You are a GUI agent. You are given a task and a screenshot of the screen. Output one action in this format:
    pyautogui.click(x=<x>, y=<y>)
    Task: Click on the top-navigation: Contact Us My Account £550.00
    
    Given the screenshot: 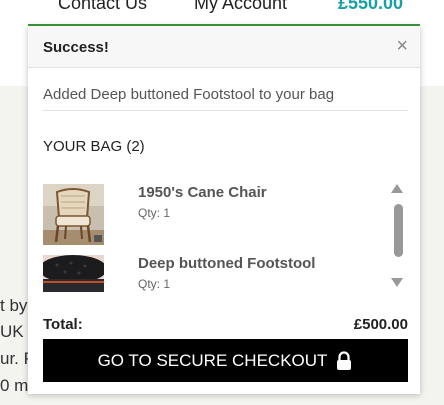 What is the action you would take?
    pyautogui.click(x=222, y=13)
    